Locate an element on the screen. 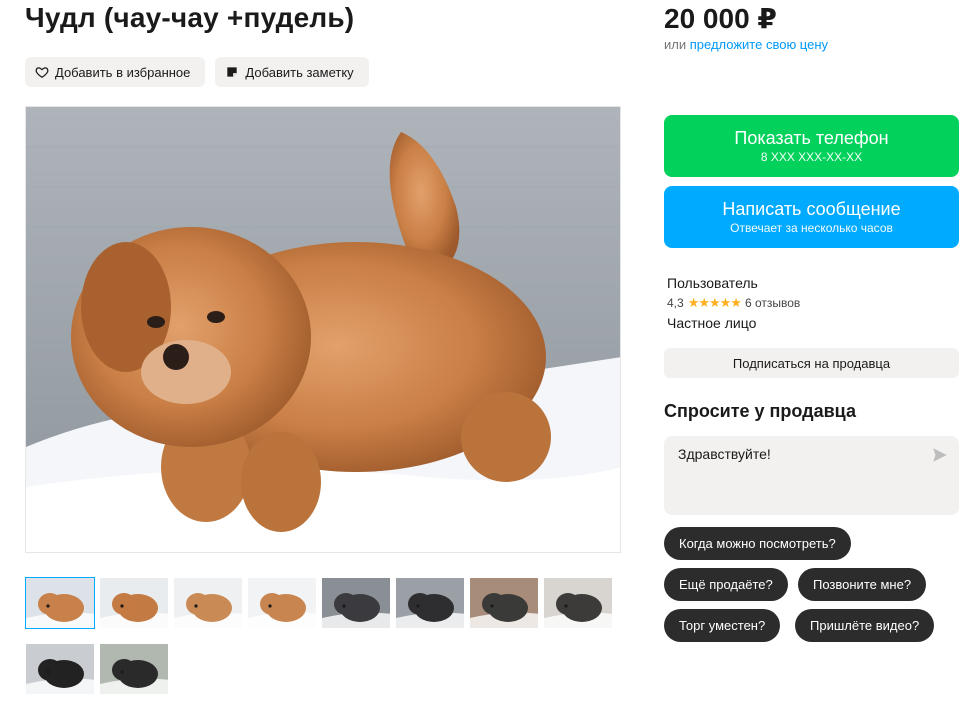 This screenshot has height=705, width=963. show-phone-label: Показать телефон is located at coordinates (811, 138).